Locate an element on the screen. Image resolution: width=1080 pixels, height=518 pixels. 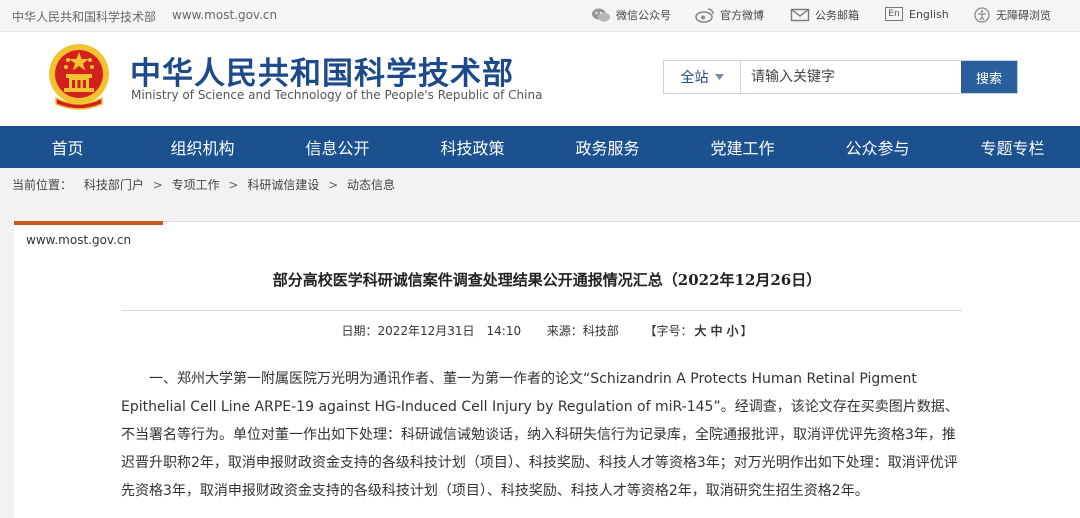
font-size-close: 】 is located at coordinates (746, 331).